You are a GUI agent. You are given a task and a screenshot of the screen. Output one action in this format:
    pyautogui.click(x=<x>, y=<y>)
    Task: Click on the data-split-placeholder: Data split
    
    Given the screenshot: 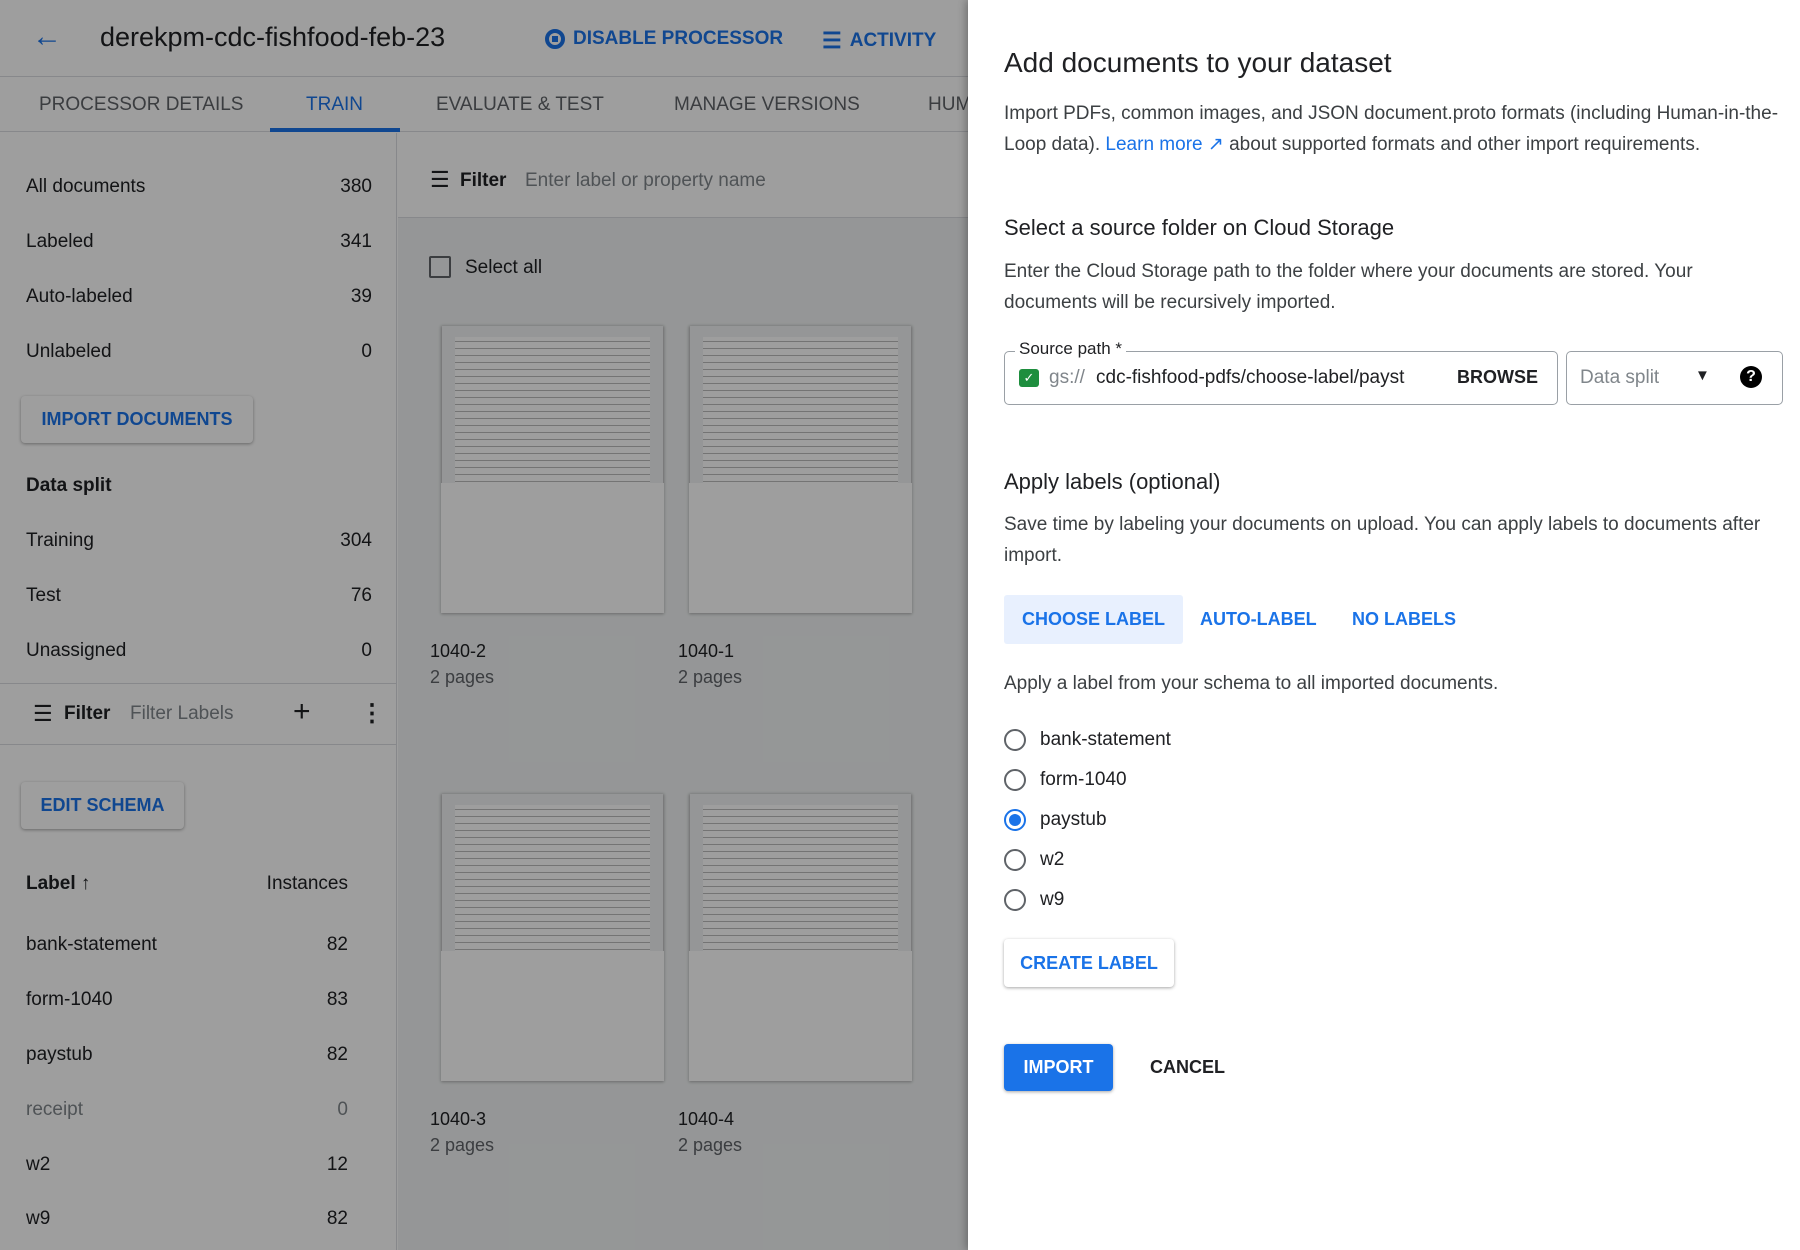 What is the action you would take?
    pyautogui.click(x=1620, y=377)
    